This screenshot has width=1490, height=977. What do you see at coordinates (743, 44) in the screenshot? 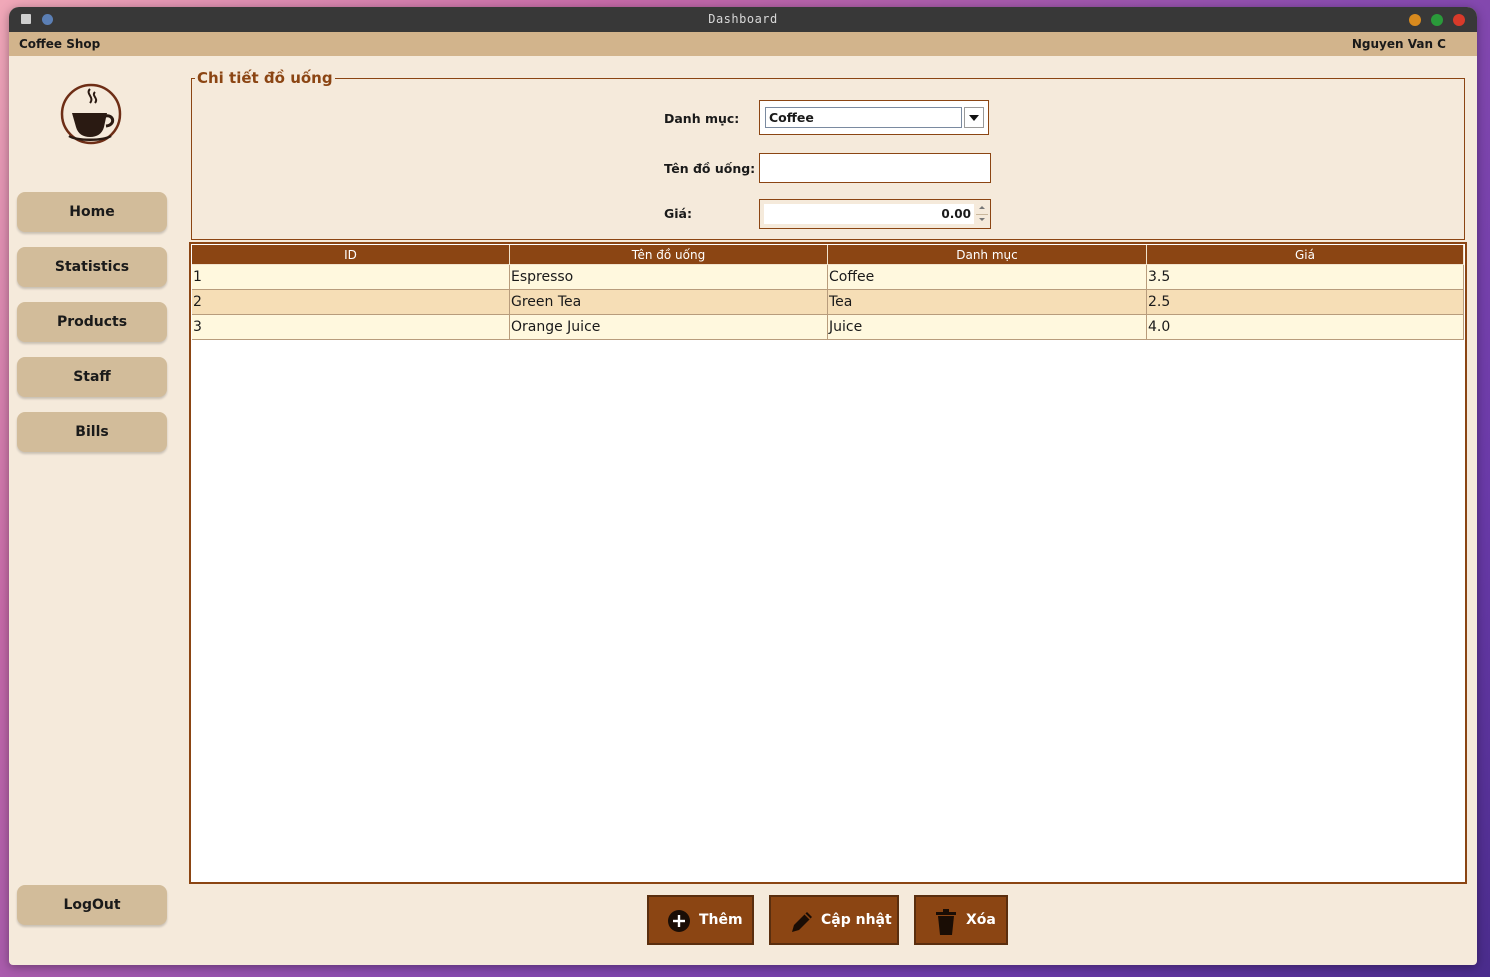
I see `menu-bar: Coffee Shop Nguyen Van C` at bounding box center [743, 44].